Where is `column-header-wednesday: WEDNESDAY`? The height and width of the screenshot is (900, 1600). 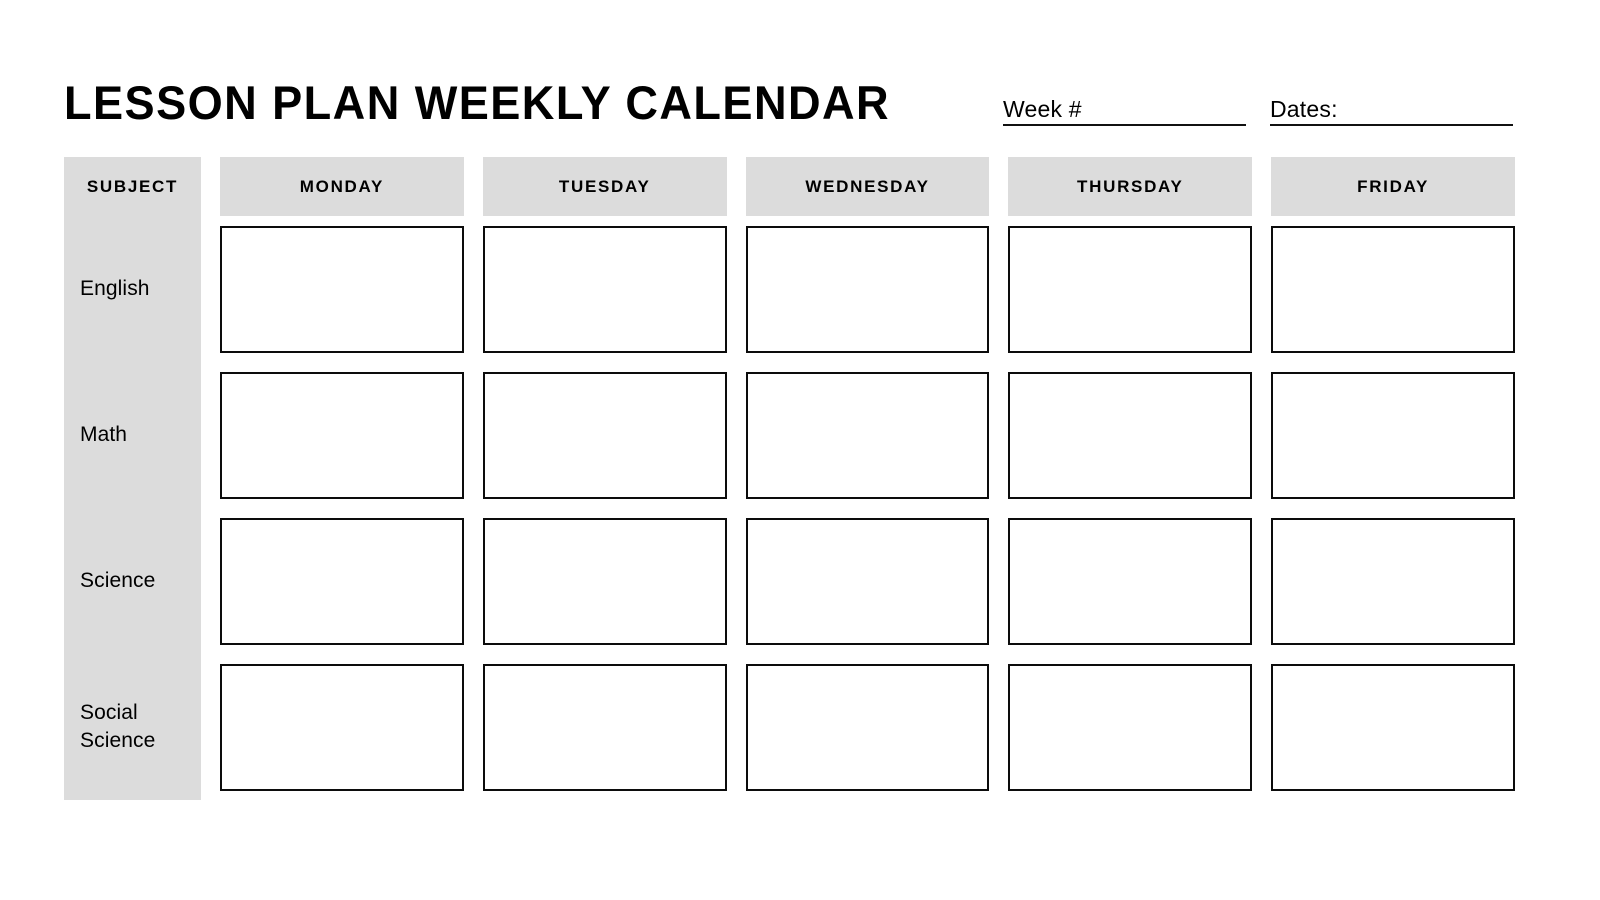
column-header-wednesday: WEDNESDAY is located at coordinates (867, 186).